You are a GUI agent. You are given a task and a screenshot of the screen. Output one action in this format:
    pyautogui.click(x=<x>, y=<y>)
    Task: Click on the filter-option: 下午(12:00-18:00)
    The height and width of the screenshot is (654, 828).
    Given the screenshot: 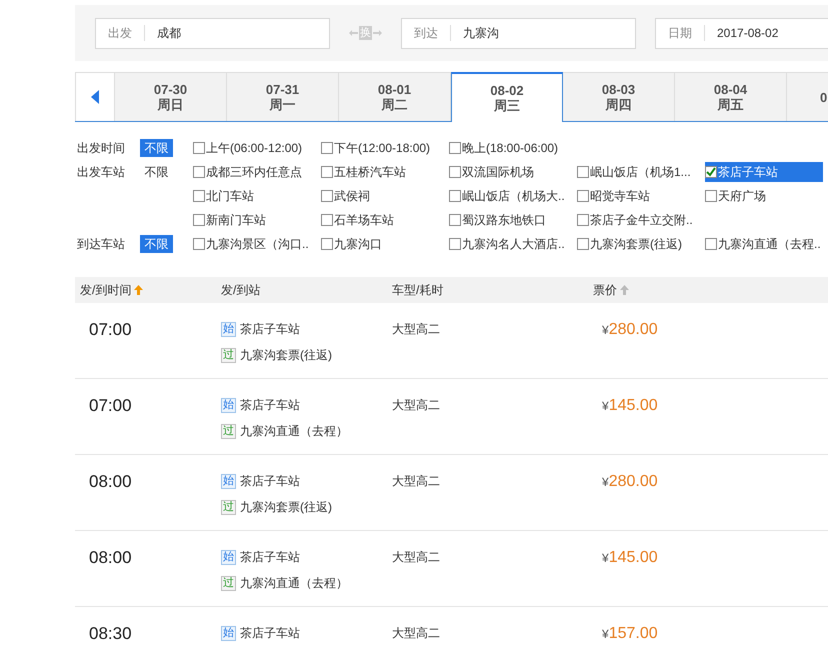 What is the action you would take?
    pyautogui.click(x=376, y=148)
    